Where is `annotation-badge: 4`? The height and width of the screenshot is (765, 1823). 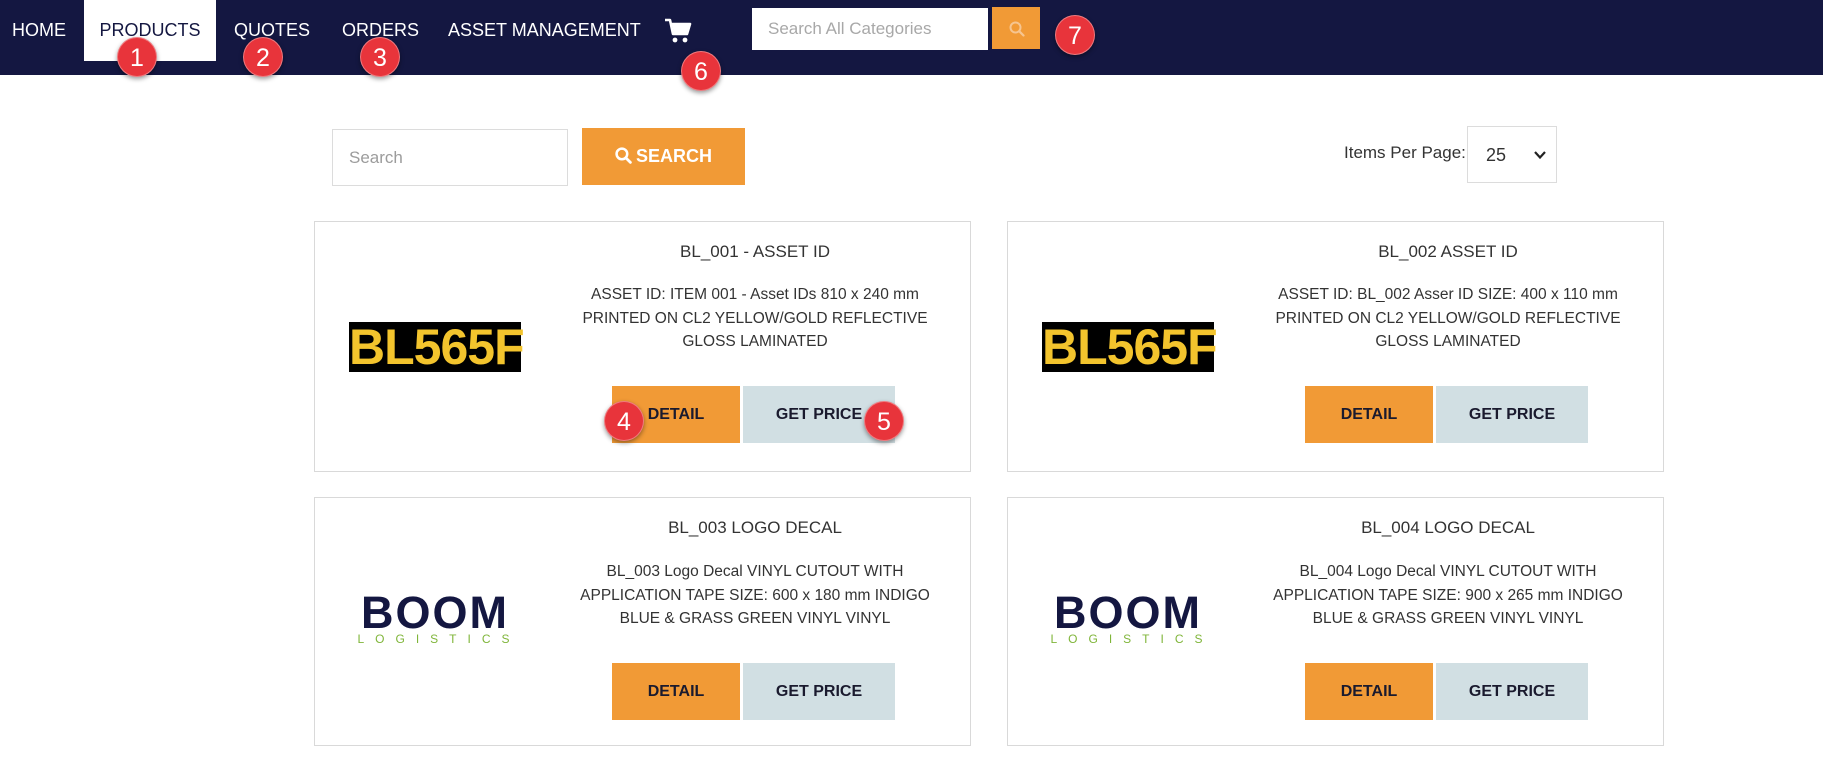
annotation-badge: 4 is located at coordinates (624, 421).